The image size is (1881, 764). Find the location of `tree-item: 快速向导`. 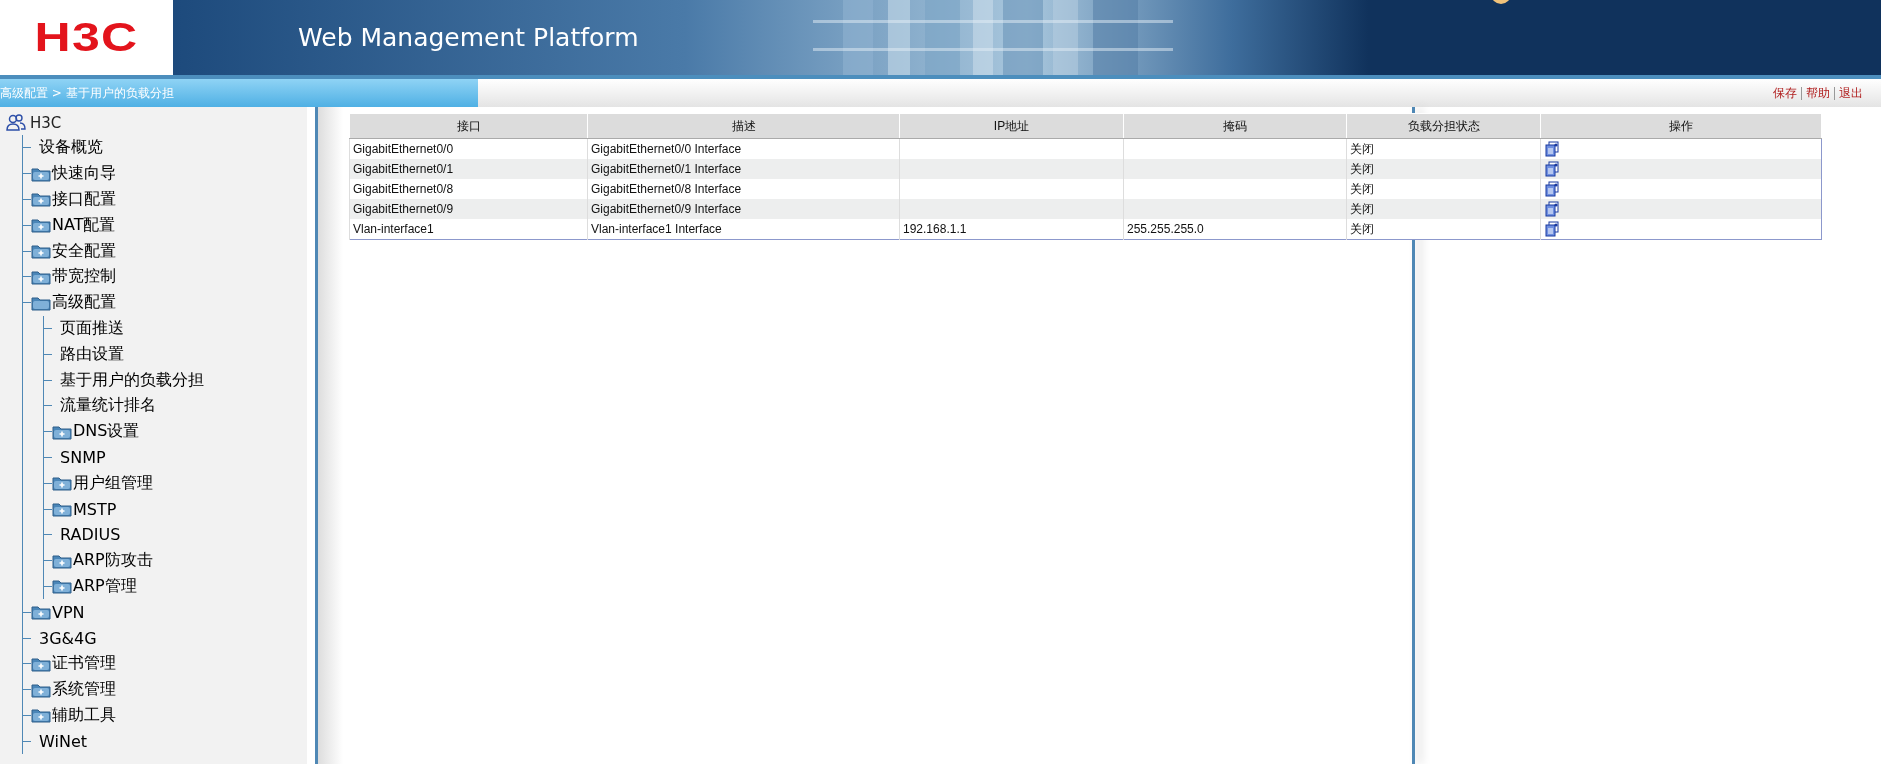

tree-item: 快速向导 is located at coordinates (84, 174).